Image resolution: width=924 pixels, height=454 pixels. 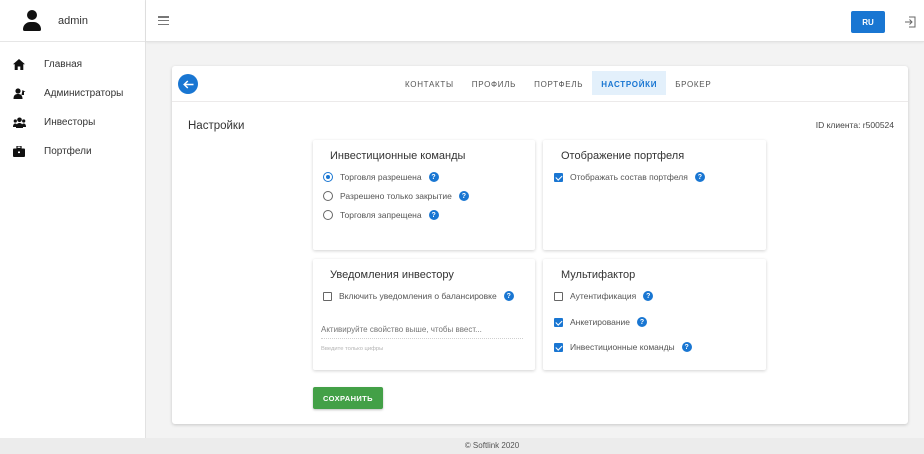 I want to click on home-icon, so click(x=19, y=65).